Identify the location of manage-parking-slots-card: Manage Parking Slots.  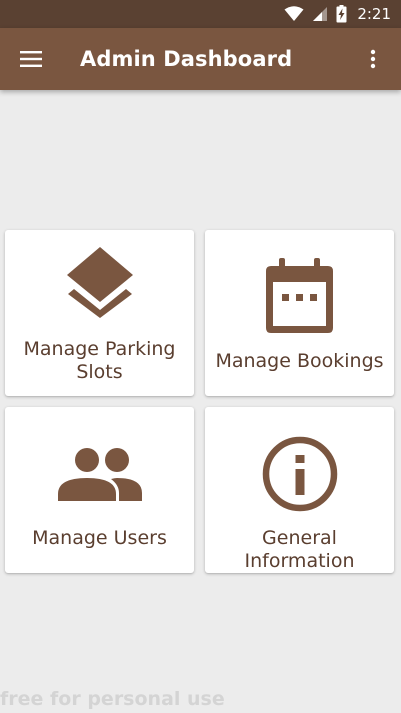
(99, 313).